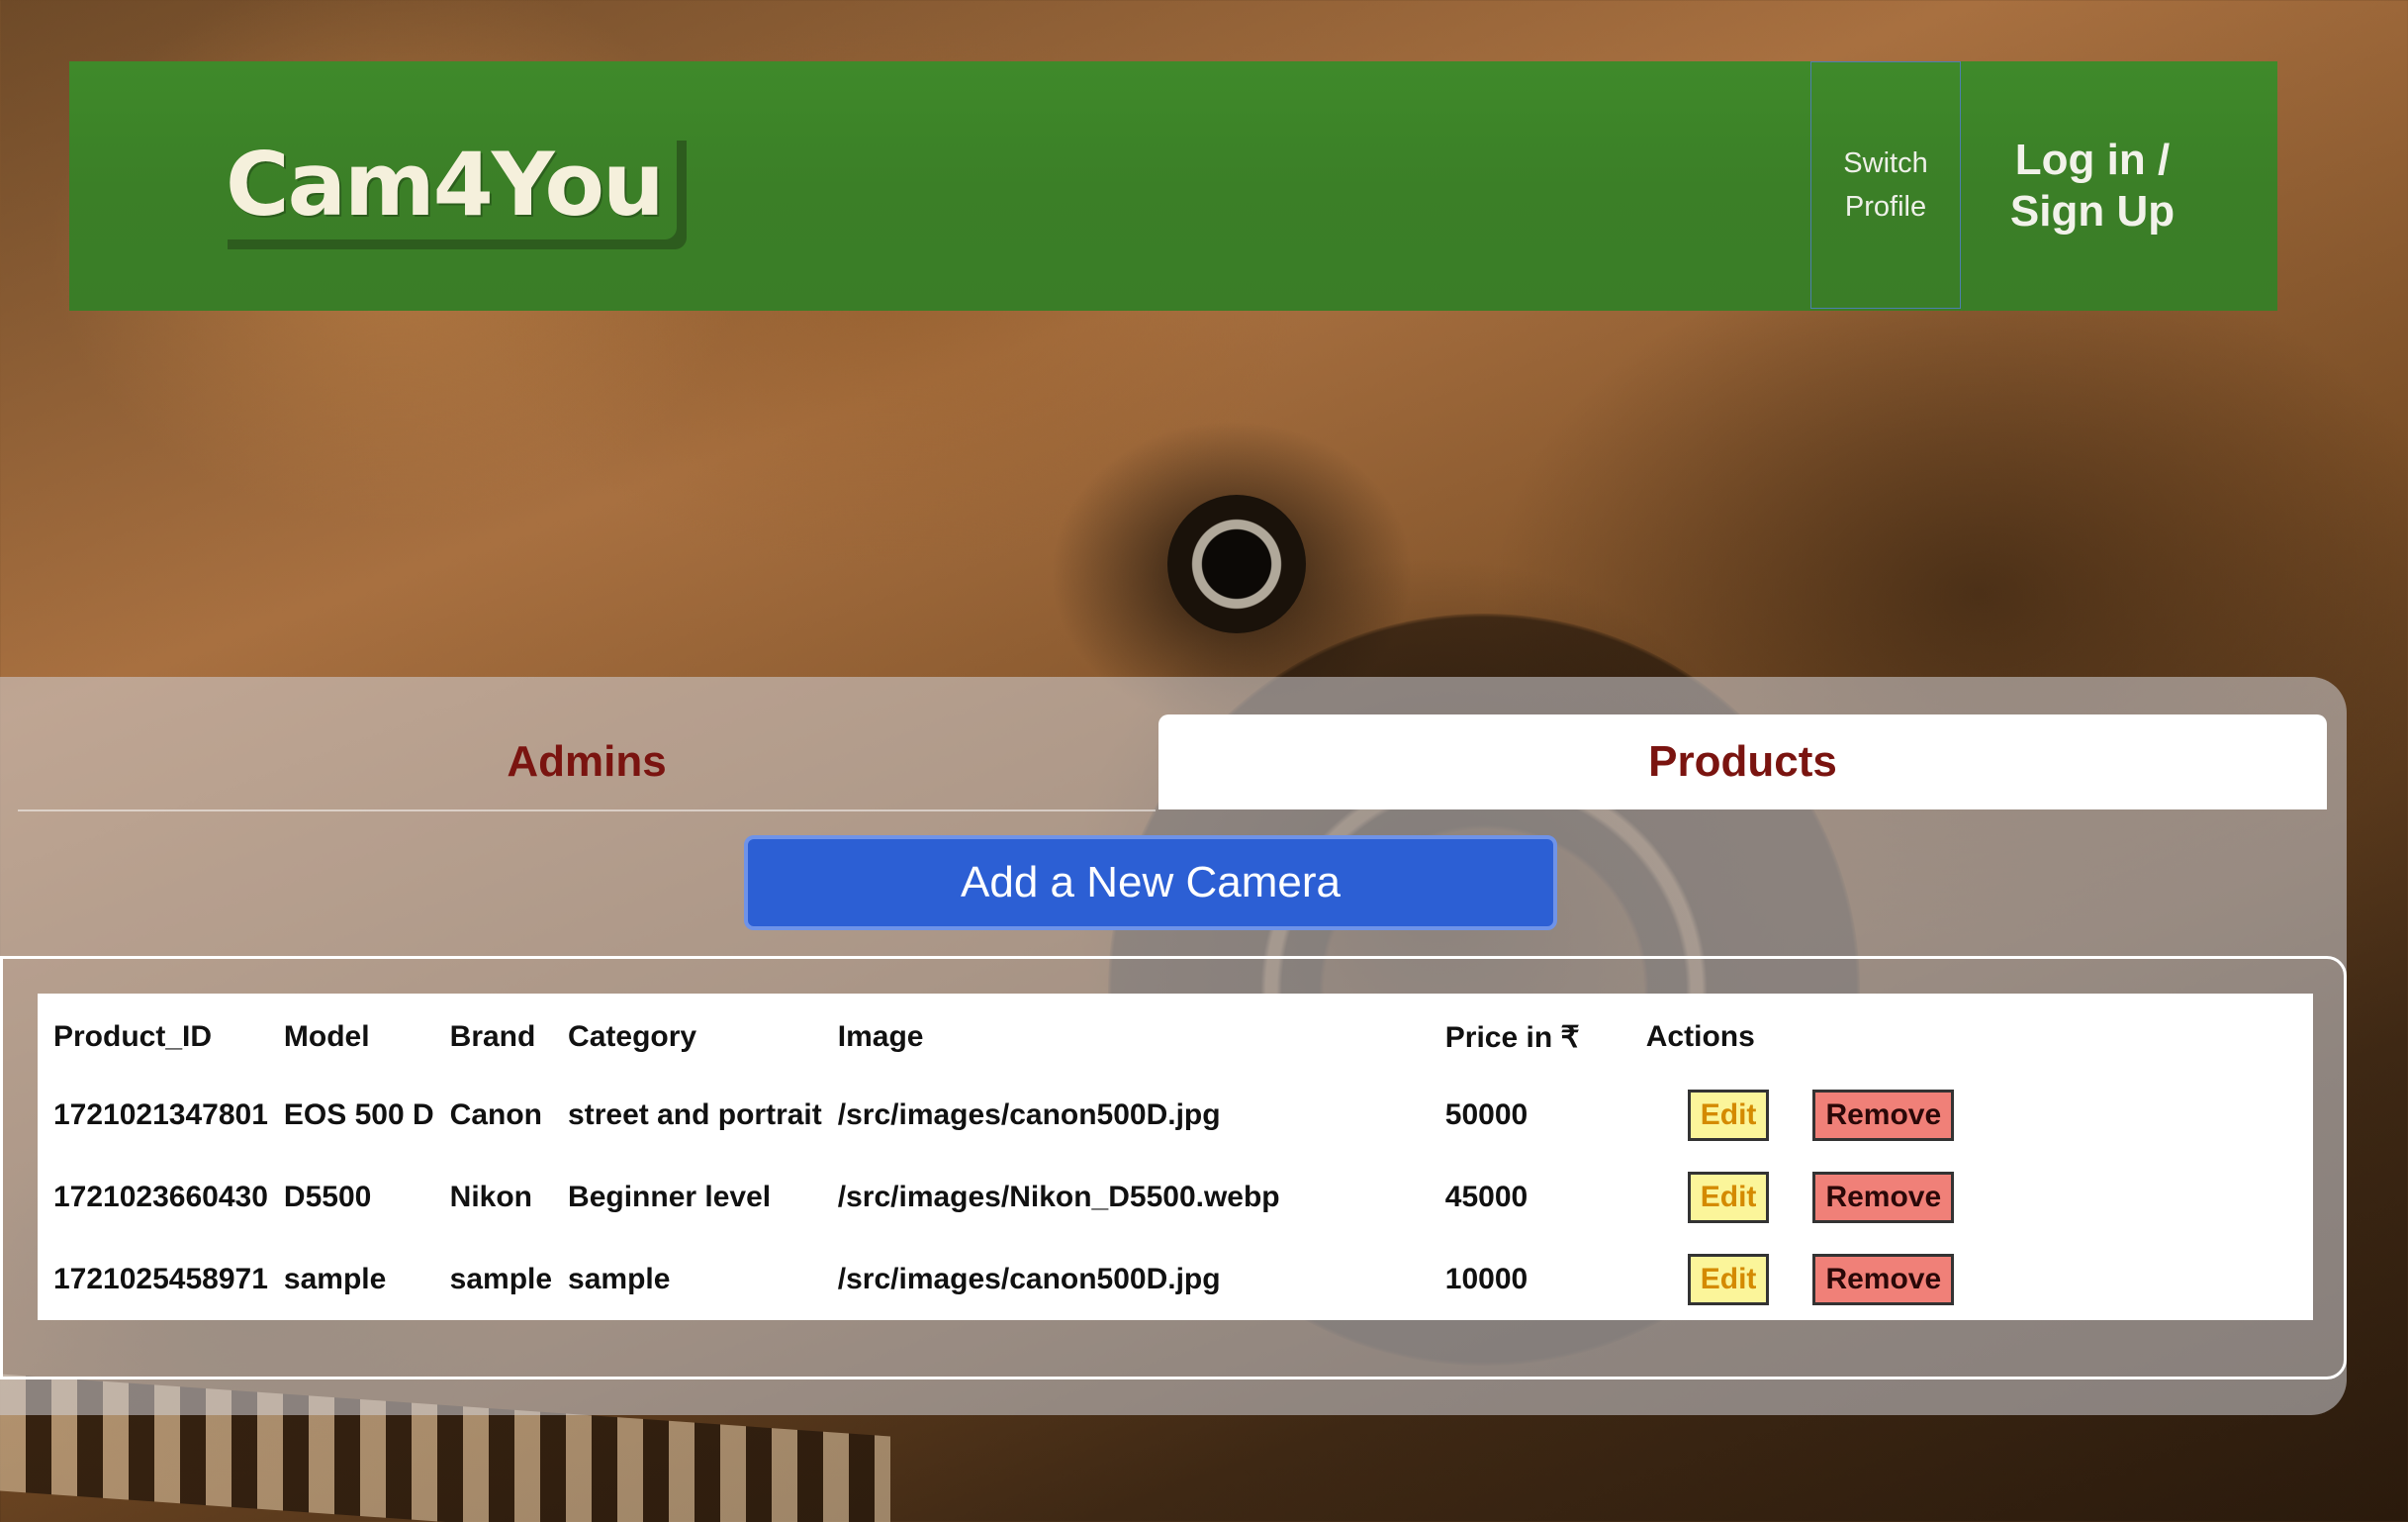 The height and width of the screenshot is (1522, 2408). I want to click on login-signup-link: Log in / Sign Up, so click(2092, 186).